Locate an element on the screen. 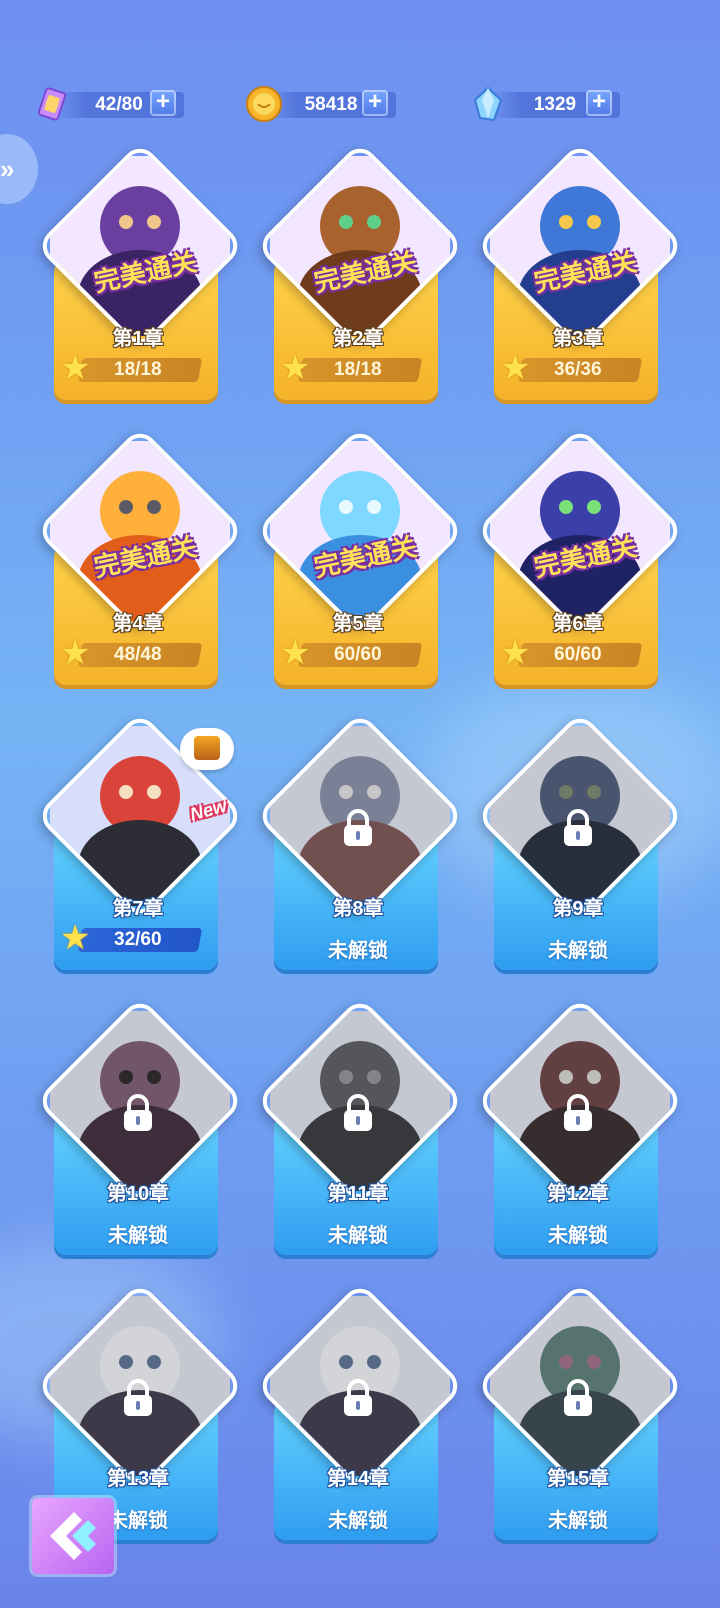 Image resolution: width=720 pixels, height=1608 pixels. chapter-title: 第15章 is located at coordinates (578, 1479).